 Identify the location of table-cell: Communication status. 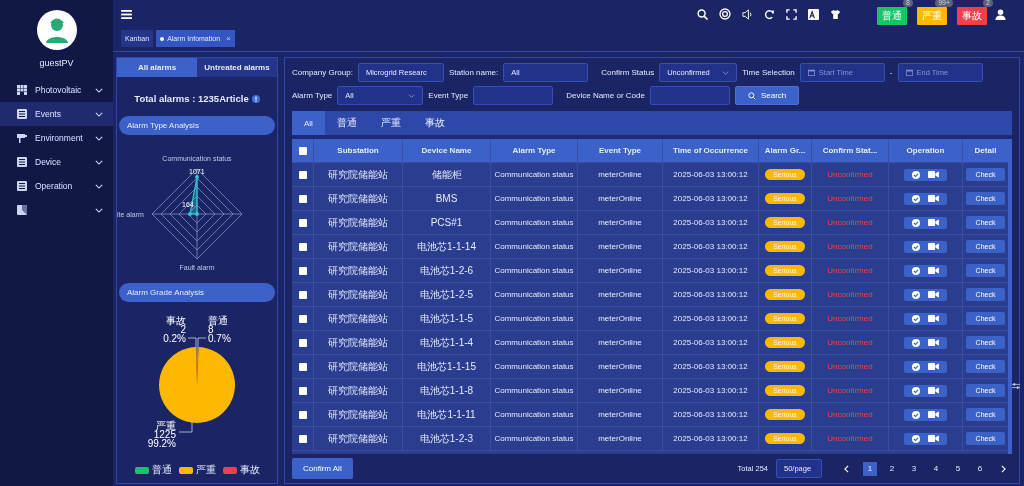
(534, 270).